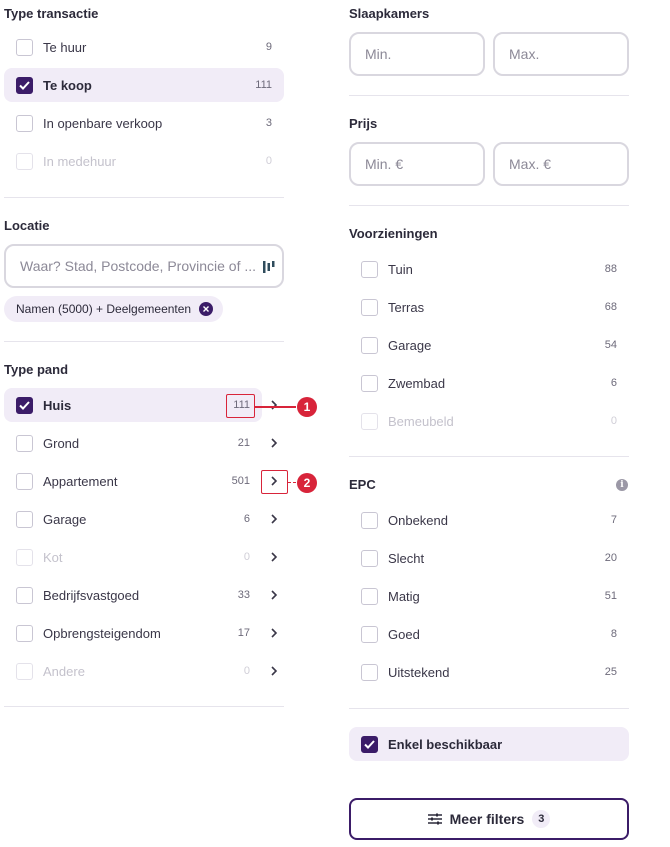 This screenshot has width=670, height=847. Describe the element at coordinates (362, 484) in the screenshot. I see `epc-title: EPC` at that location.